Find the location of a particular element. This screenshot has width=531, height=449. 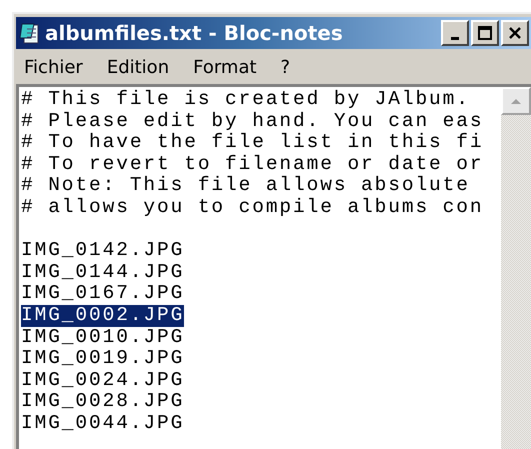

maximize-button is located at coordinates (485, 33).